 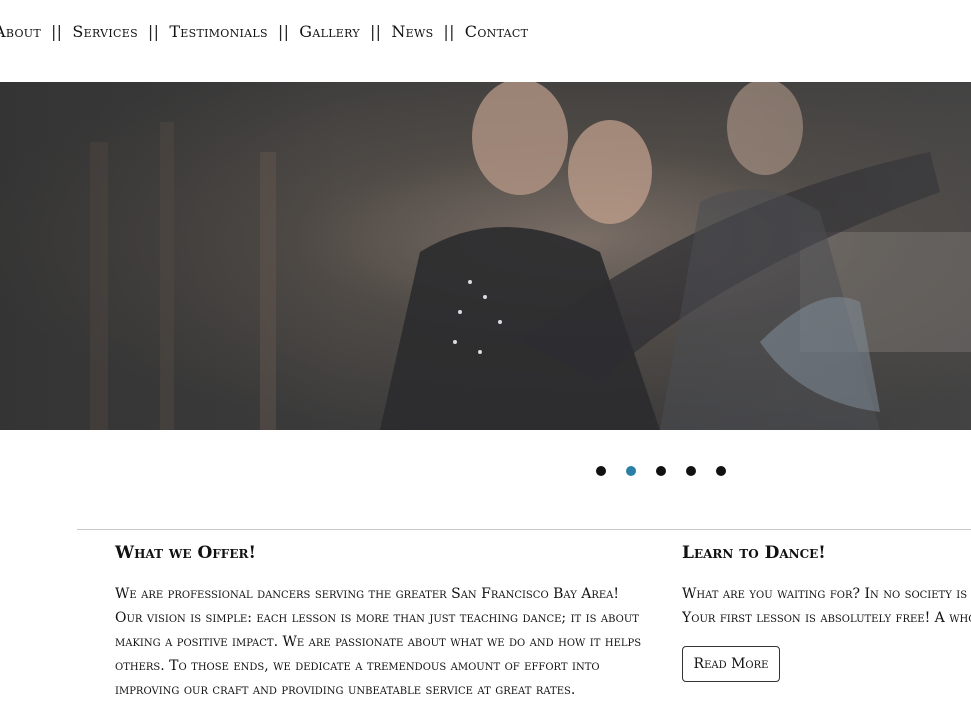 What do you see at coordinates (329, 31) in the screenshot?
I see `nav-gallery: Gallery` at bounding box center [329, 31].